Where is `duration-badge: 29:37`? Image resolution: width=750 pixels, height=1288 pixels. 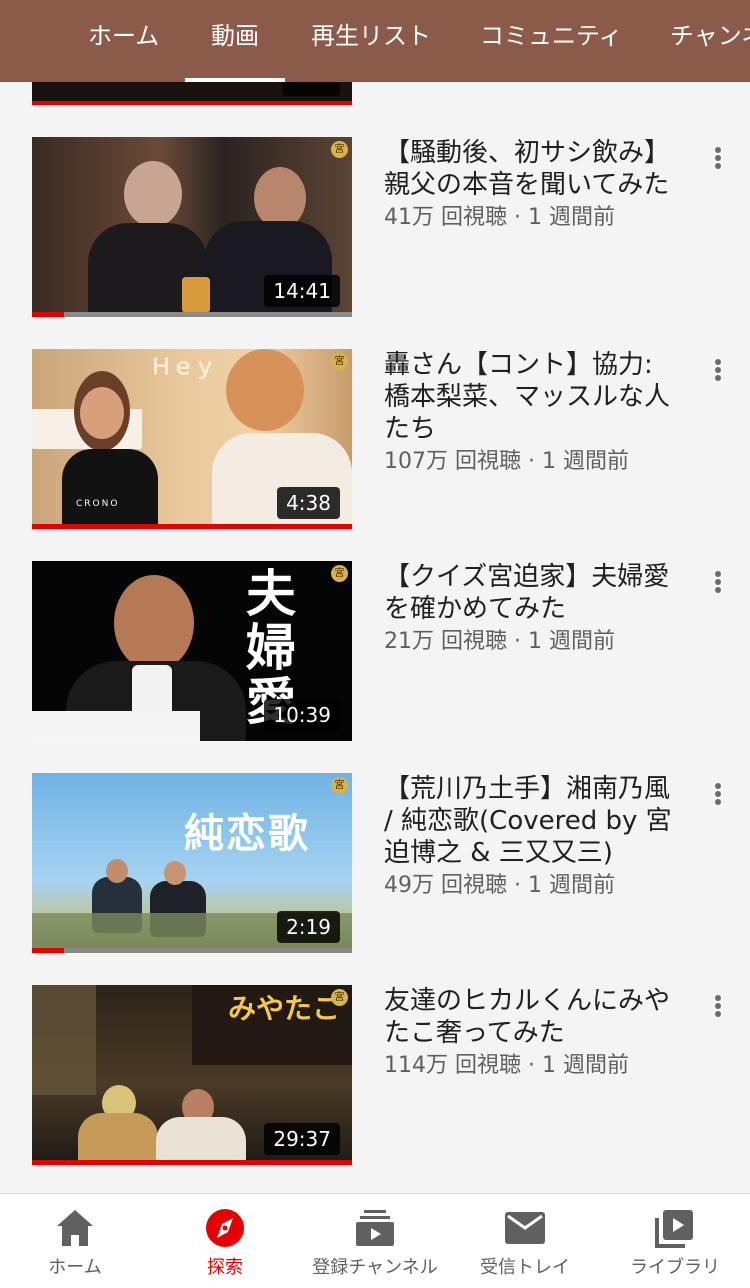
duration-badge: 29:37 is located at coordinates (302, 1139).